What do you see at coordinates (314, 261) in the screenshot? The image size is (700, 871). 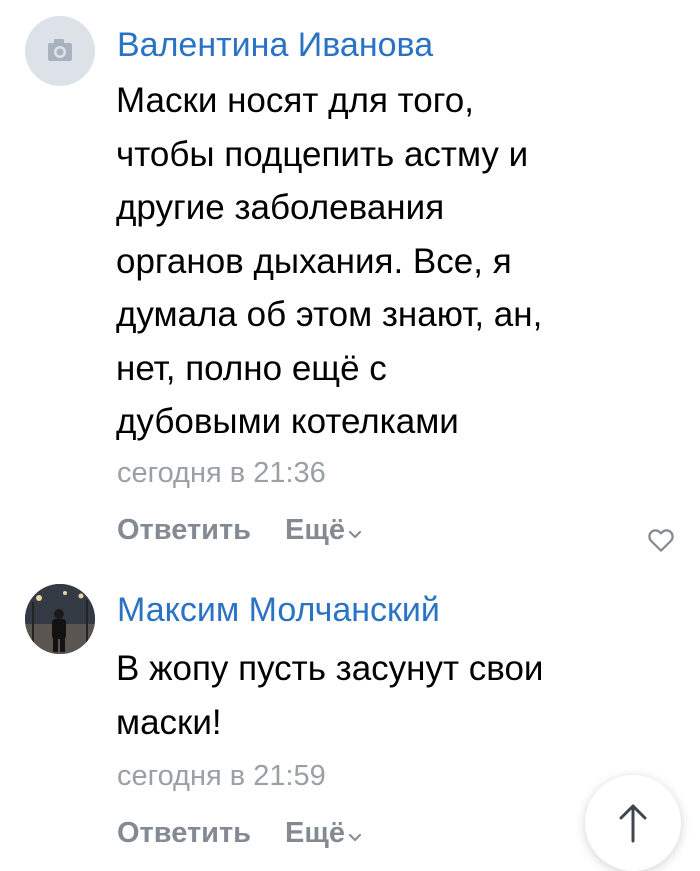 I see `comment-text-line: органов дыхания. Все, я` at bounding box center [314, 261].